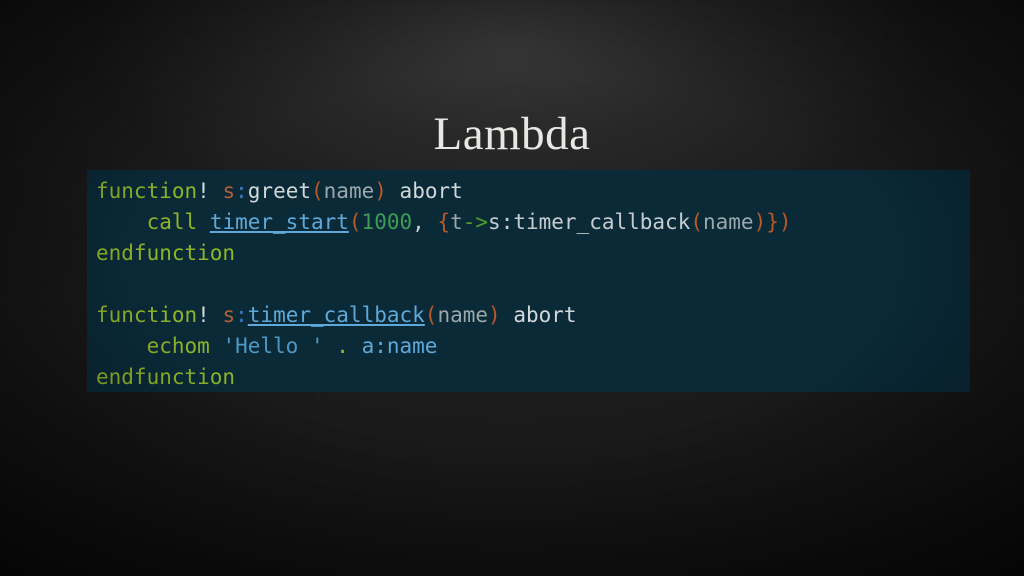 The width and height of the screenshot is (1024, 576). I want to click on code-line: echom 'Hello ' . a:name, so click(528, 346).